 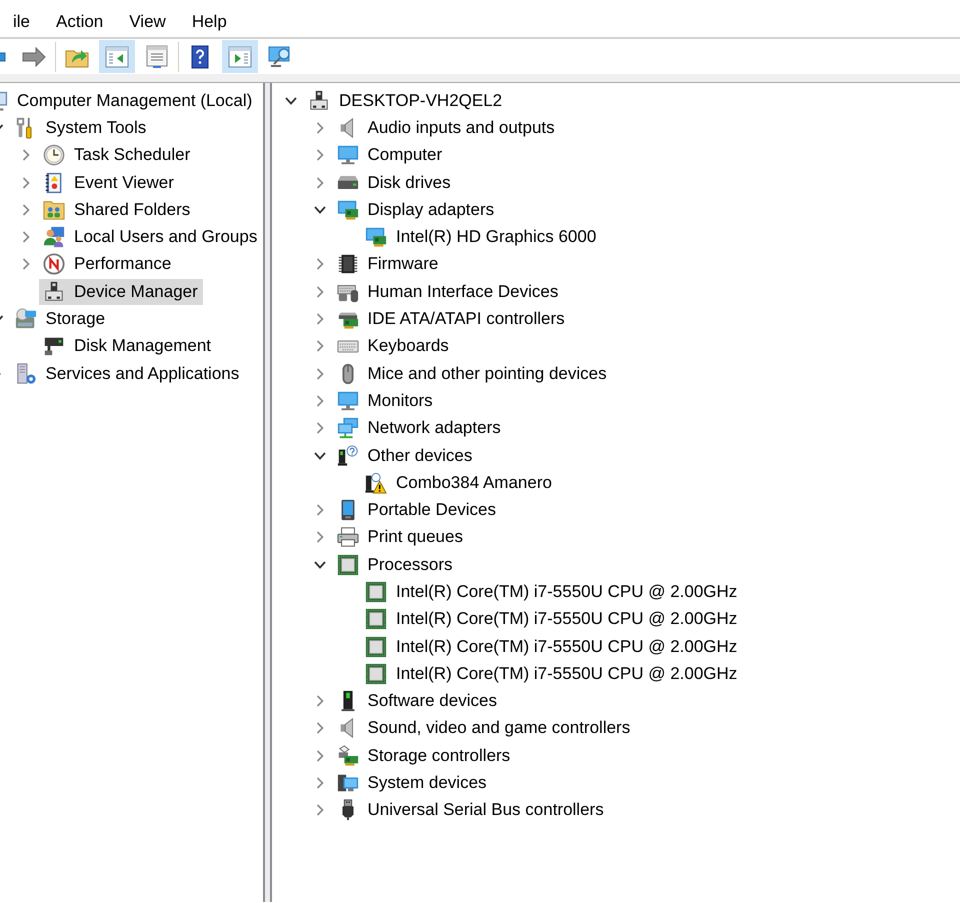 What do you see at coordinates (451, 319) in the screenshot?
I see `tree-item: IDE ATA/ATAPI controllers` at bounding box center [451, 319].